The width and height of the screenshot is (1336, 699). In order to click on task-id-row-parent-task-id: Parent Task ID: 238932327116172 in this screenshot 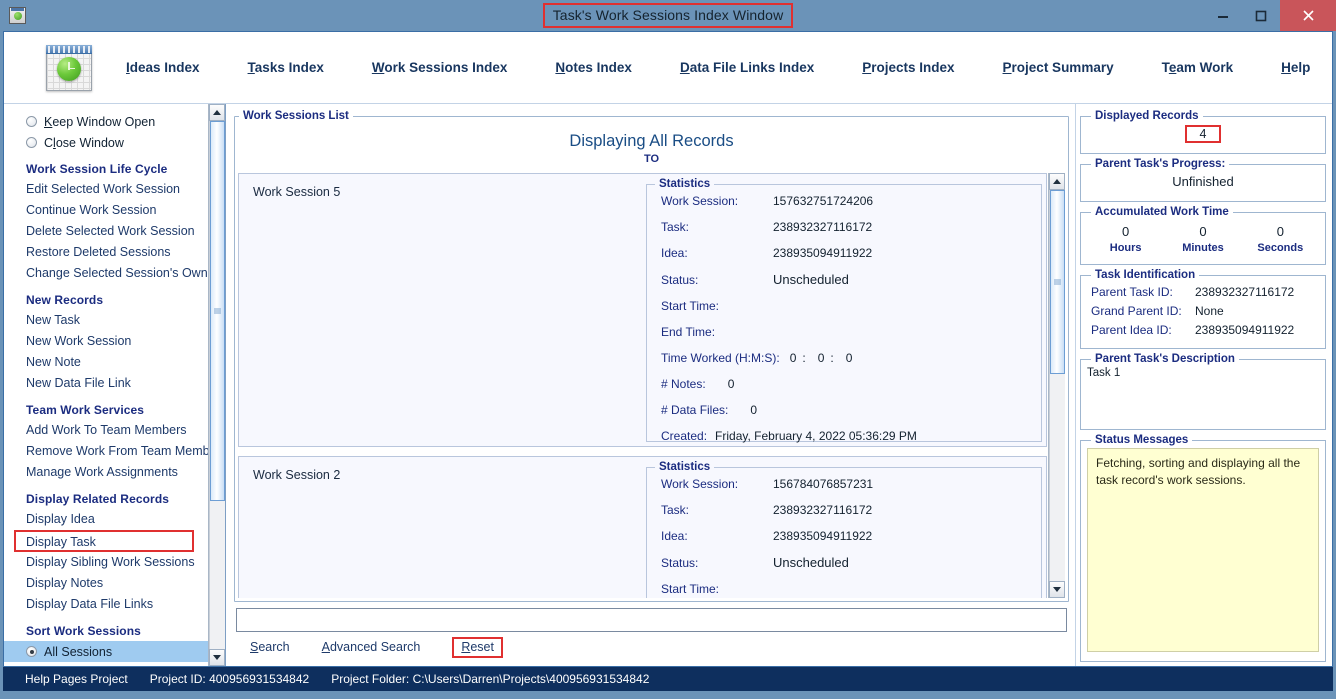, I will do `click(1205, 292)`.